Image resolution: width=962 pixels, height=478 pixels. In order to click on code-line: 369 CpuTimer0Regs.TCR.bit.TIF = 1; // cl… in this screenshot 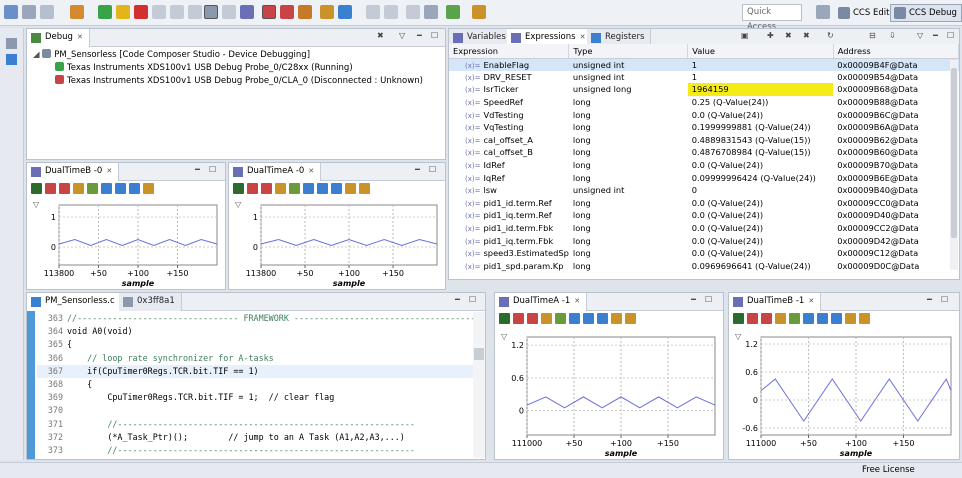, I will do `click(255, 397)`.